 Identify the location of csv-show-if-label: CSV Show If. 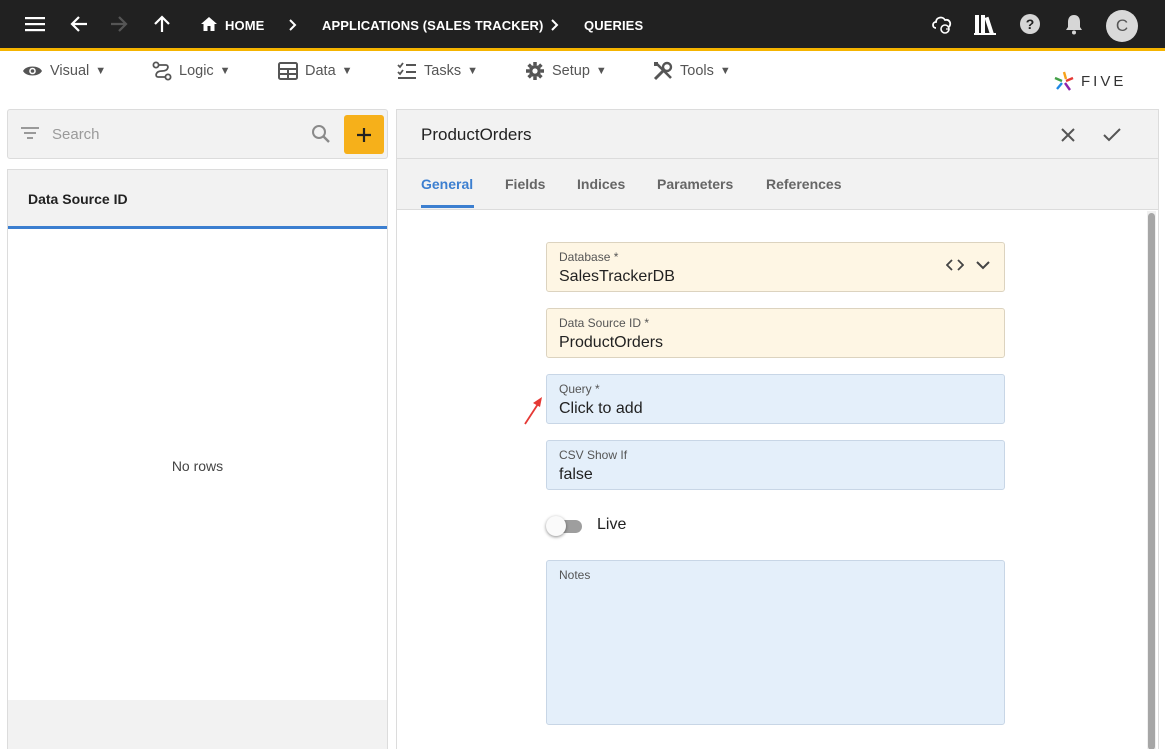
(593, 455).